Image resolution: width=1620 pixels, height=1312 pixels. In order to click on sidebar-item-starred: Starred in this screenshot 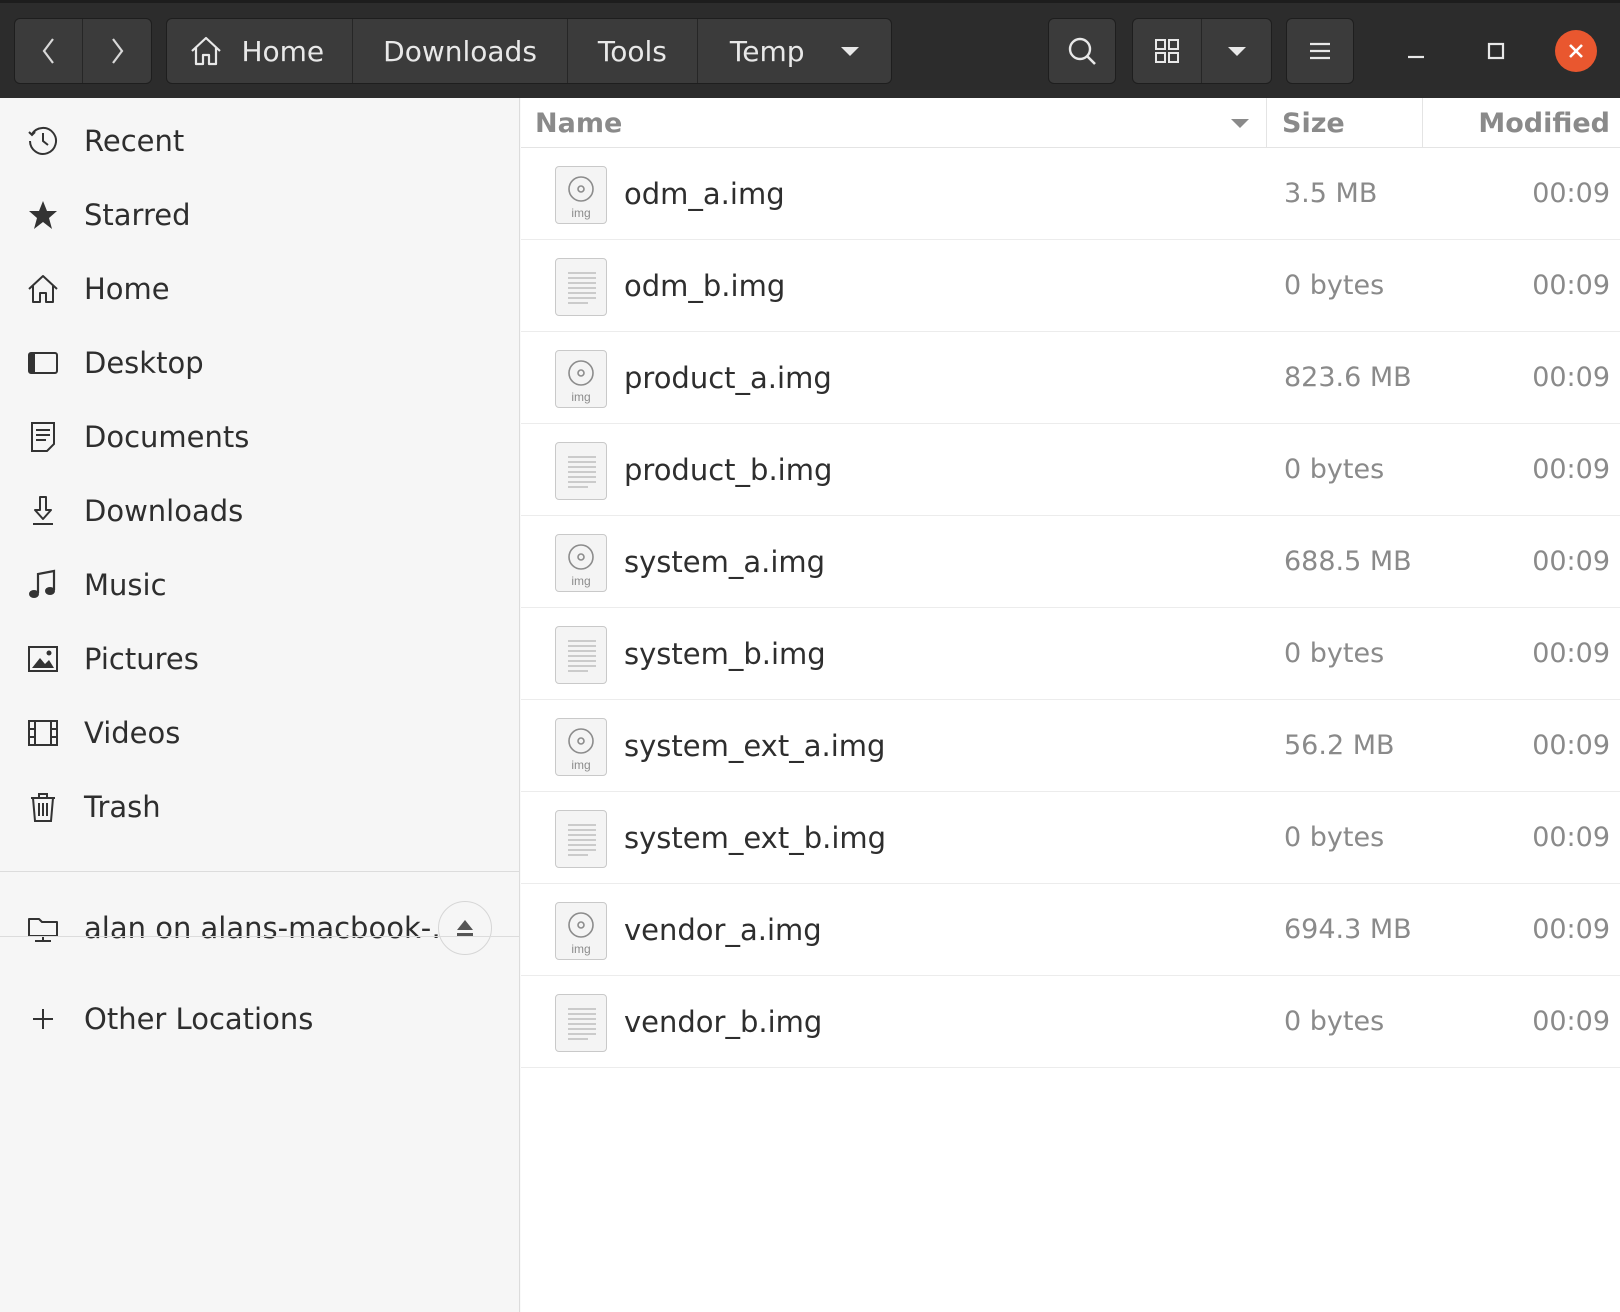, I will do `click(260, 215)`.